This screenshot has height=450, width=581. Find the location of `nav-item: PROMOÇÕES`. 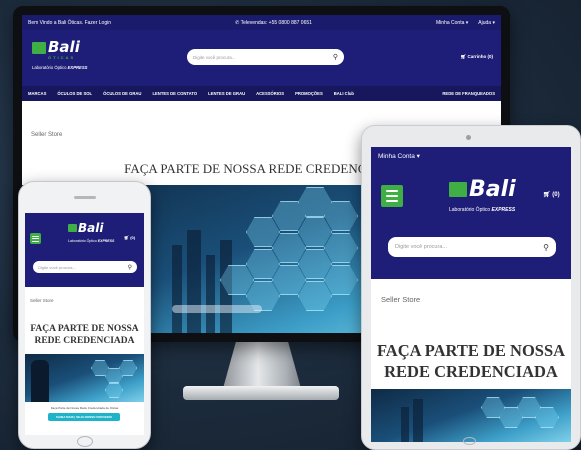

nav-item: PROMOÇÕES is located at coordinates (309, 93).